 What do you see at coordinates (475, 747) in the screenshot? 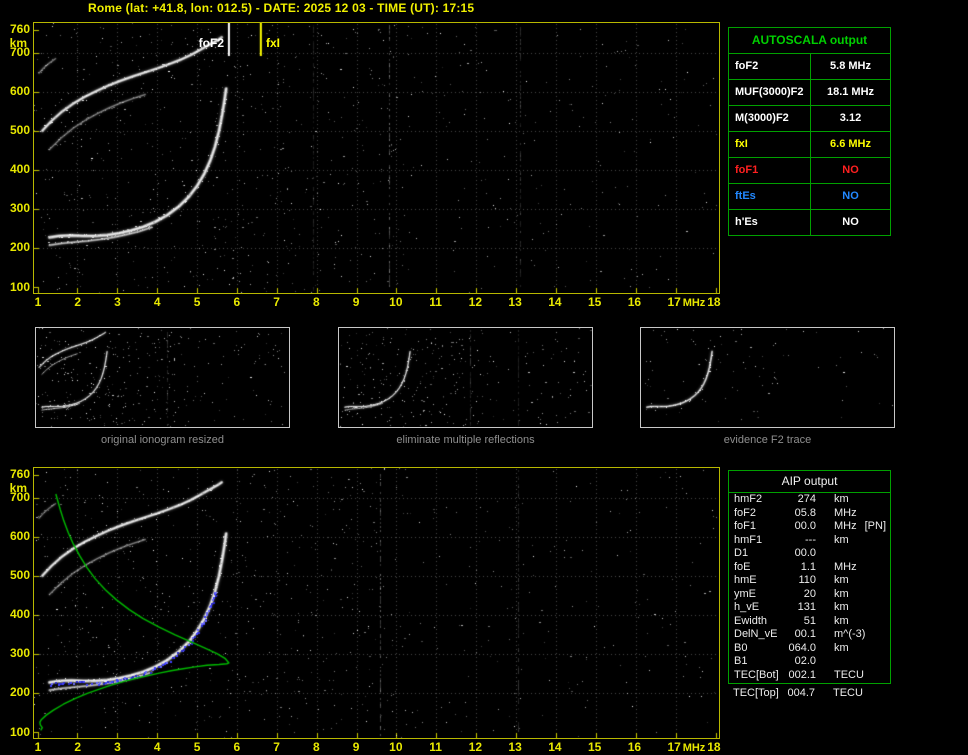
I see `x-tick-label-12-bottom: 12` at bounding box center [475, 747].